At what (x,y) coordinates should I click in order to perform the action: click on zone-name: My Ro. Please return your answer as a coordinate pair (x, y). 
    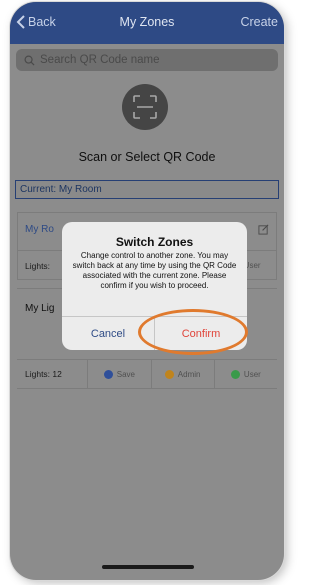
    Looking at the image, I should click on (39, 229).